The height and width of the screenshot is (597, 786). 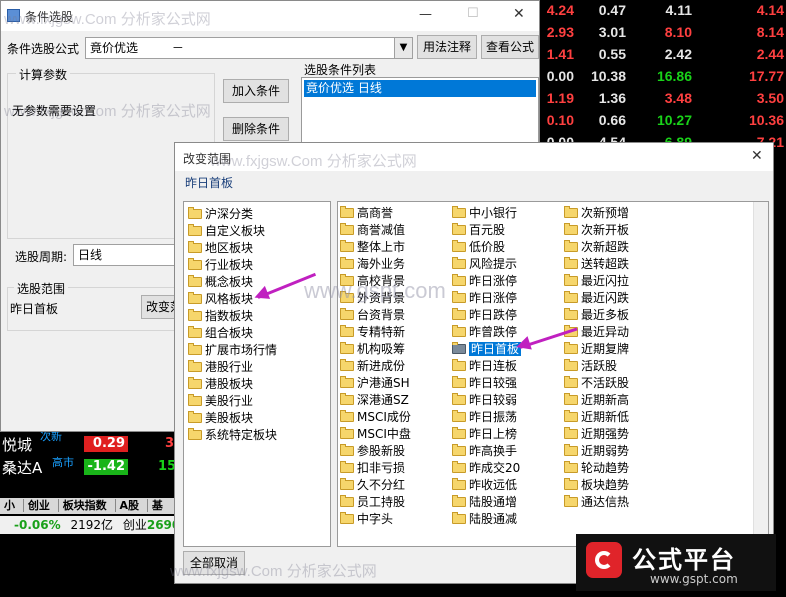 What do you see at coordinates (560, 32) in the screenshot?
I see `quote-cell: 2.93` at bounding box center [560, 32].